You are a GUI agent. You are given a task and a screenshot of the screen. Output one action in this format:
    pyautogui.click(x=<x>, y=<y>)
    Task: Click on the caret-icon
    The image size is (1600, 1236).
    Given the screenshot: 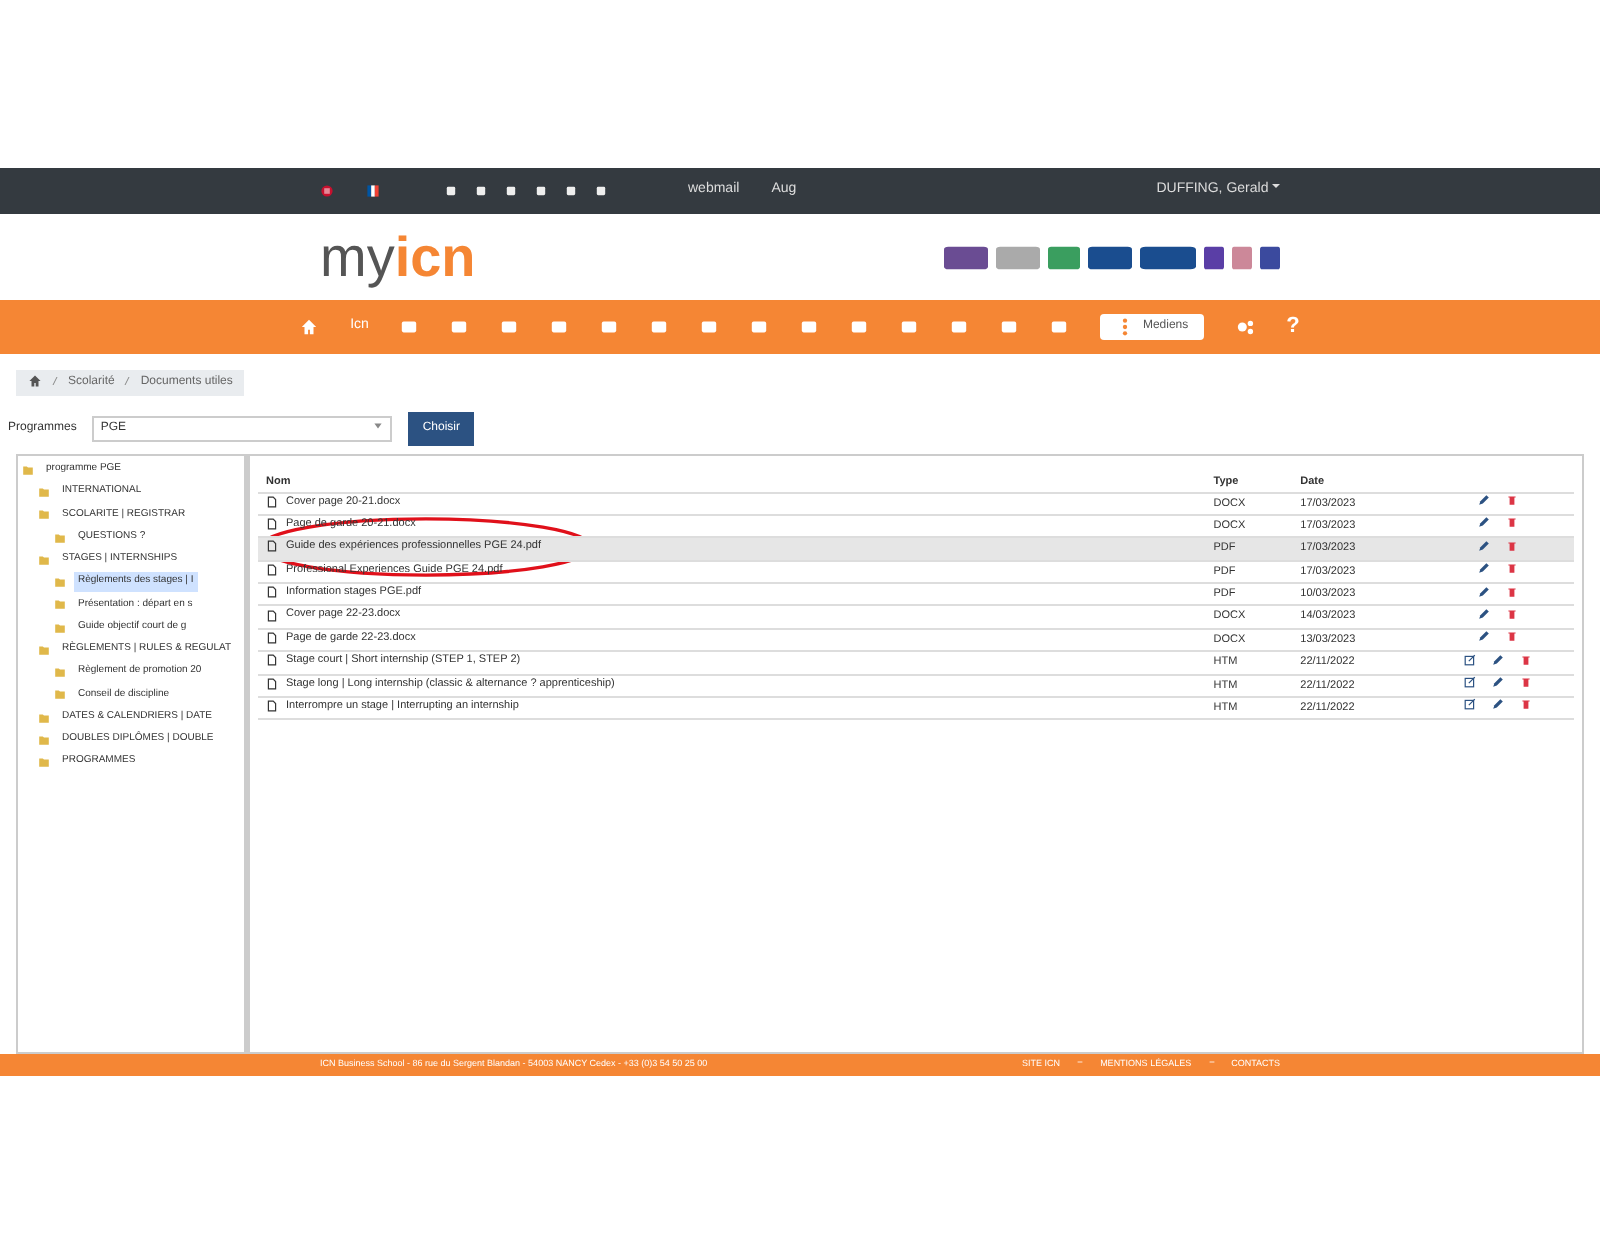 What is the action you would take?
    pyautogui.click(x=378, y=426)
    